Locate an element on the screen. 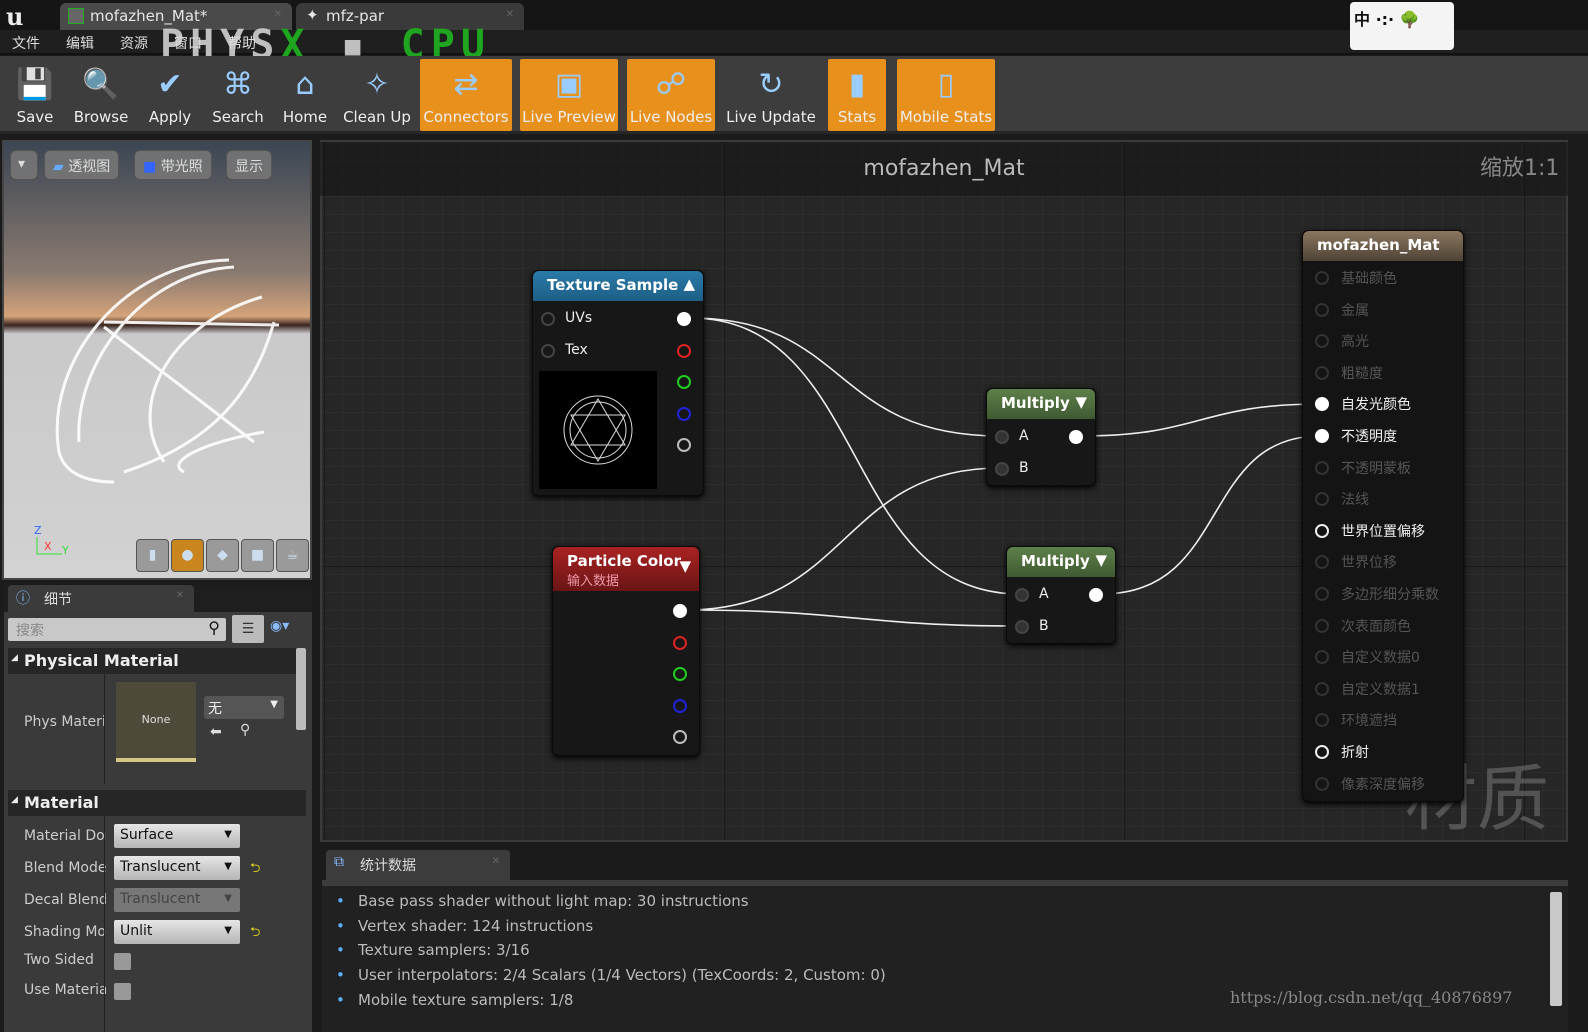  toolbar-mobile-stats-button: ▯ Mobile Stats is located at coordinates (946, 95).